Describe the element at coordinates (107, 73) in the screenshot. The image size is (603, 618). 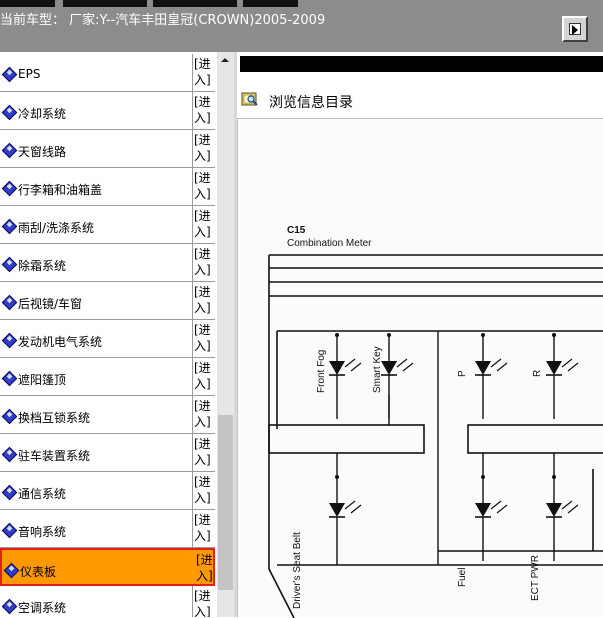
I see `list-item: EPS [进入]` at that location.